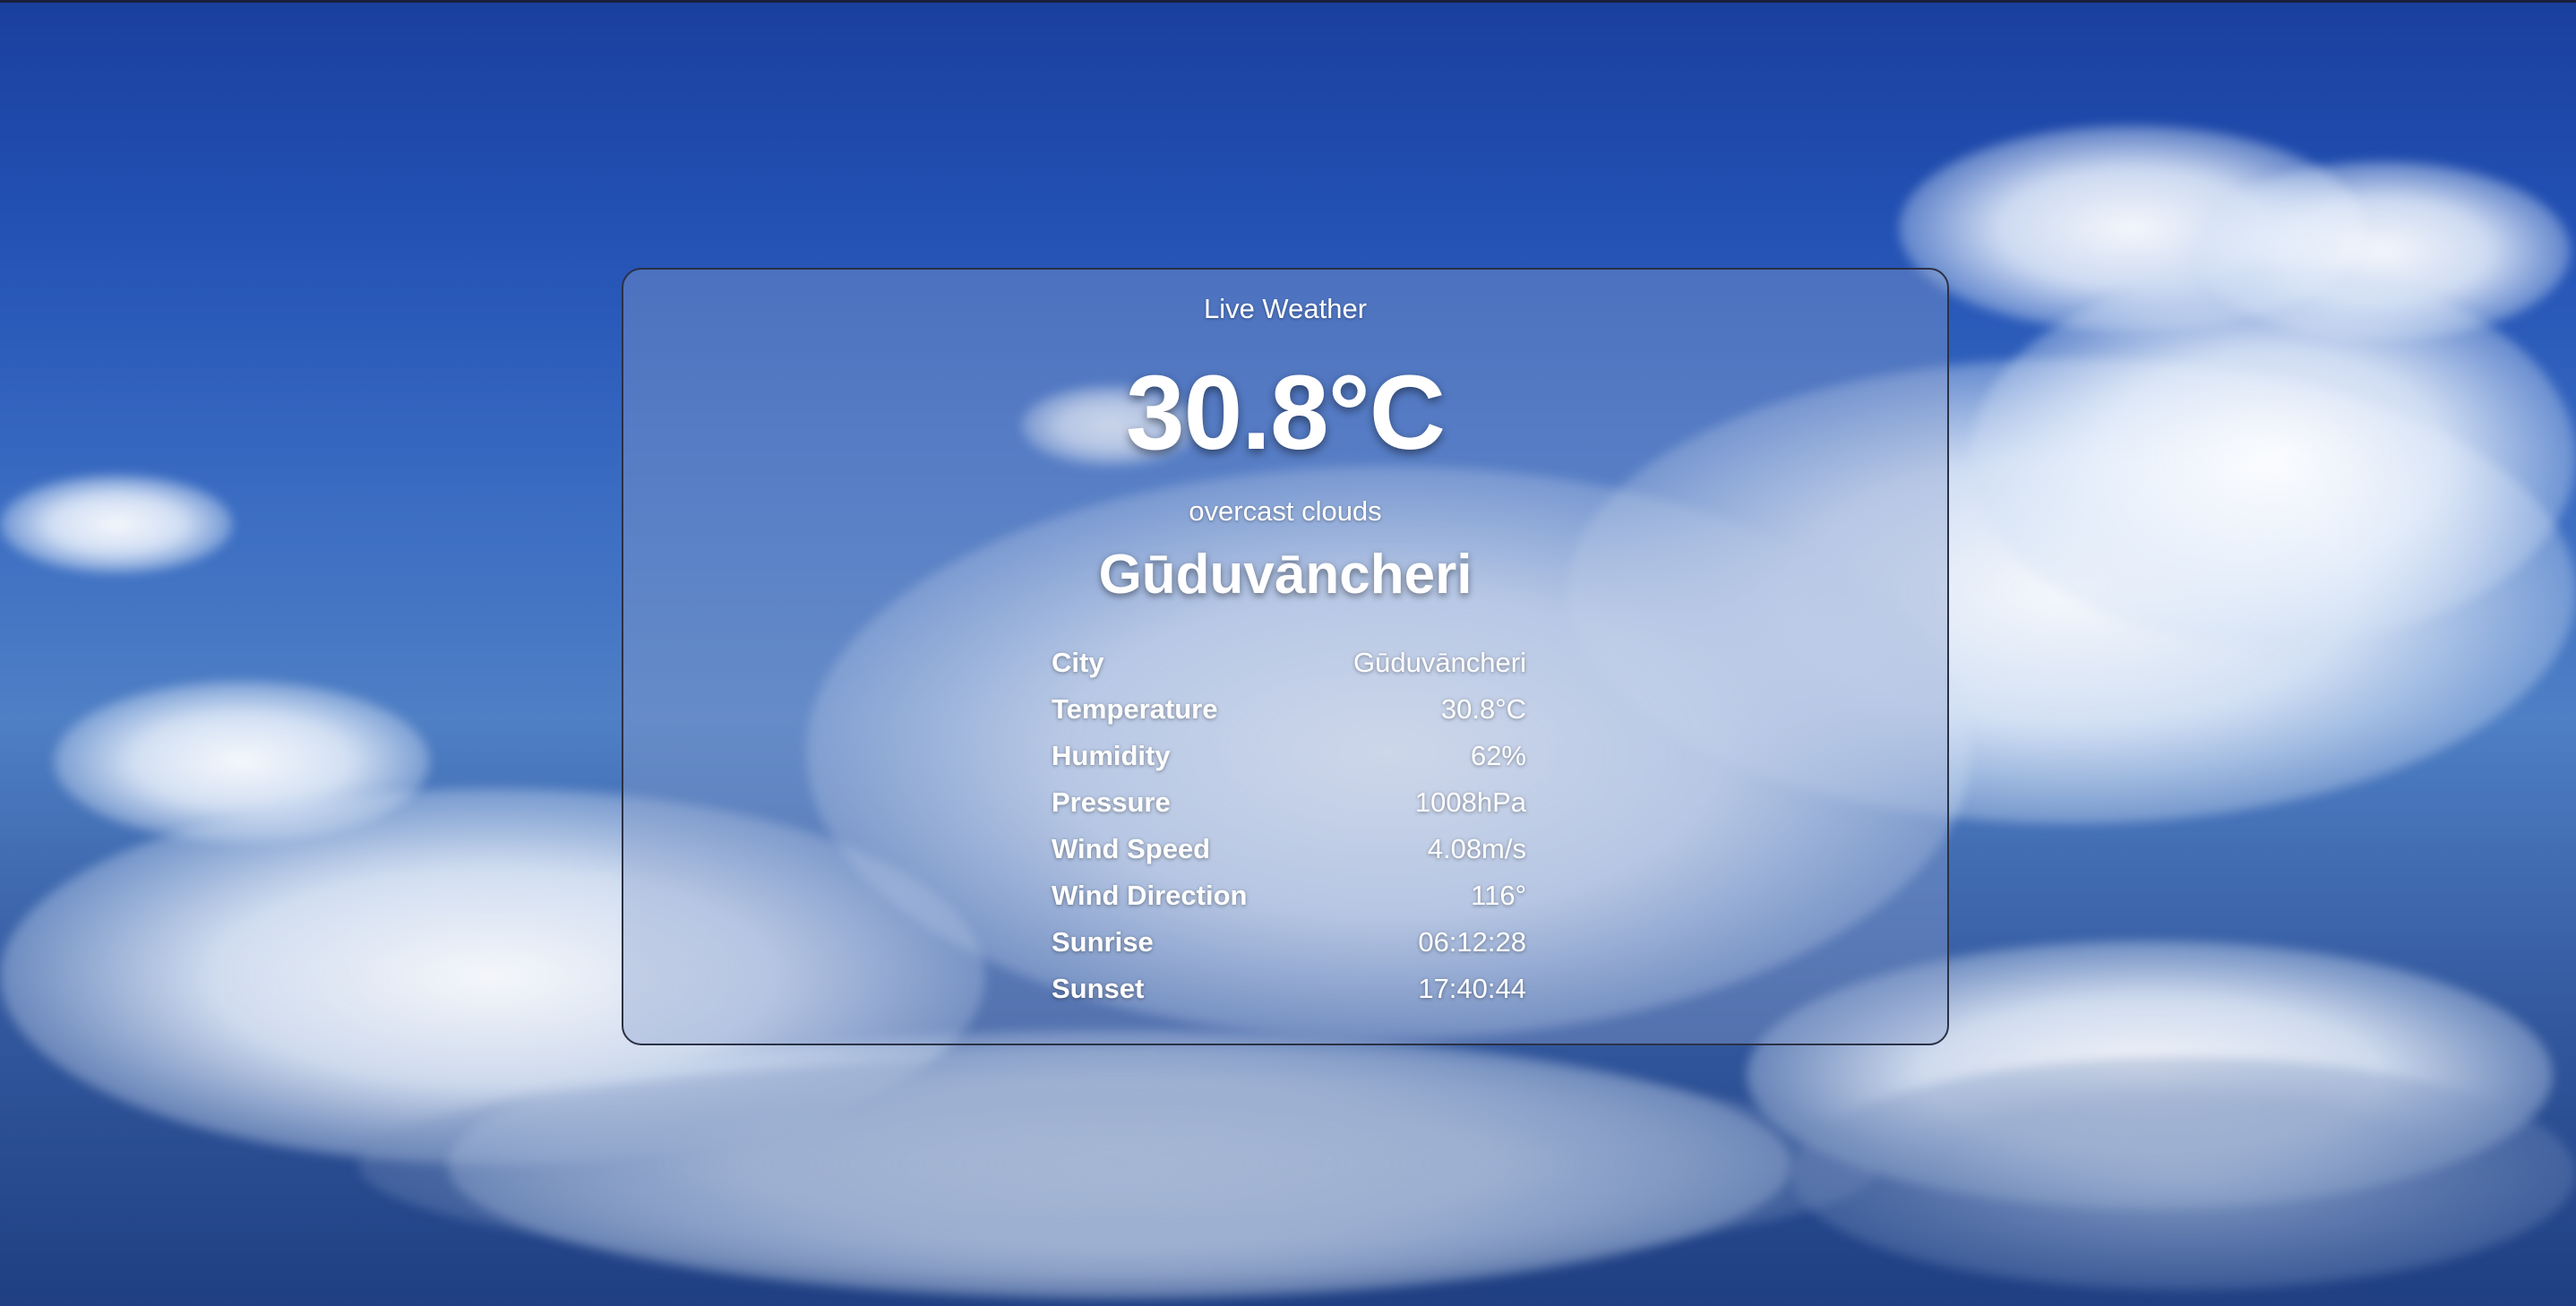  I want to click on details-row-sunset: Sunset 17:40:44, so click(1289, 989).